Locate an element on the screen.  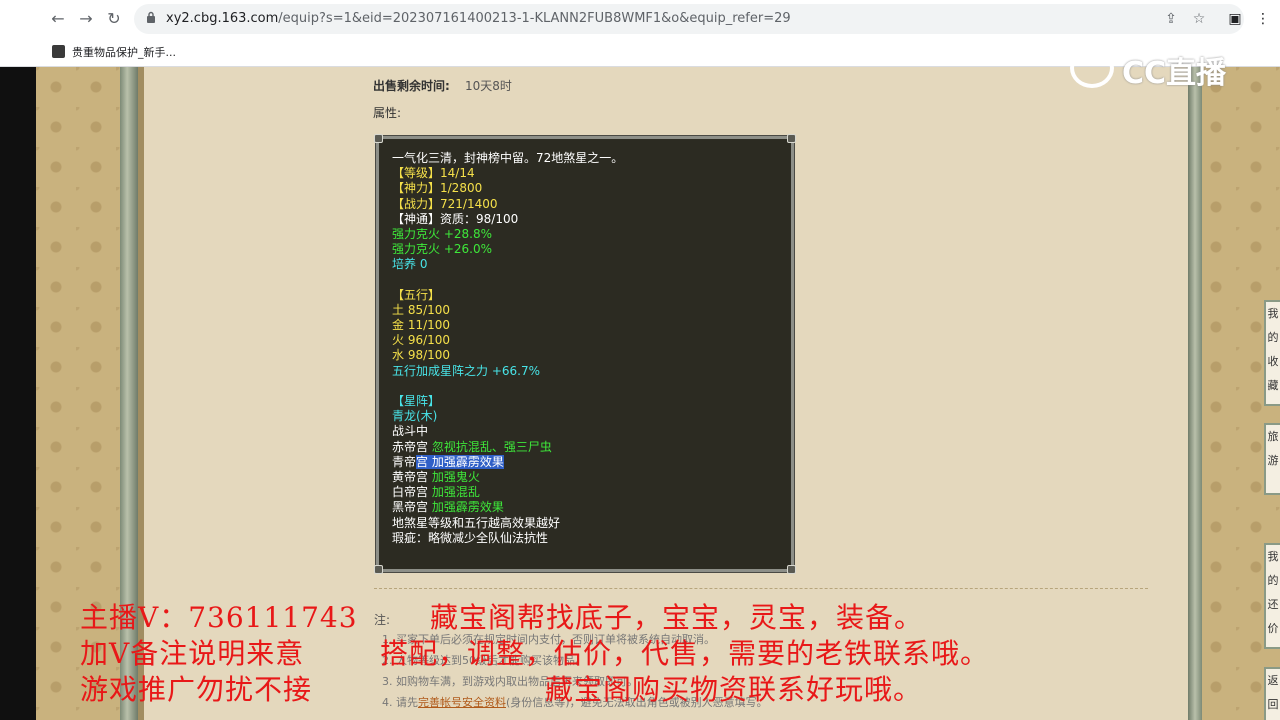
side-tab-my-offers: 我的还价 is located at coordinates (1272, 596).